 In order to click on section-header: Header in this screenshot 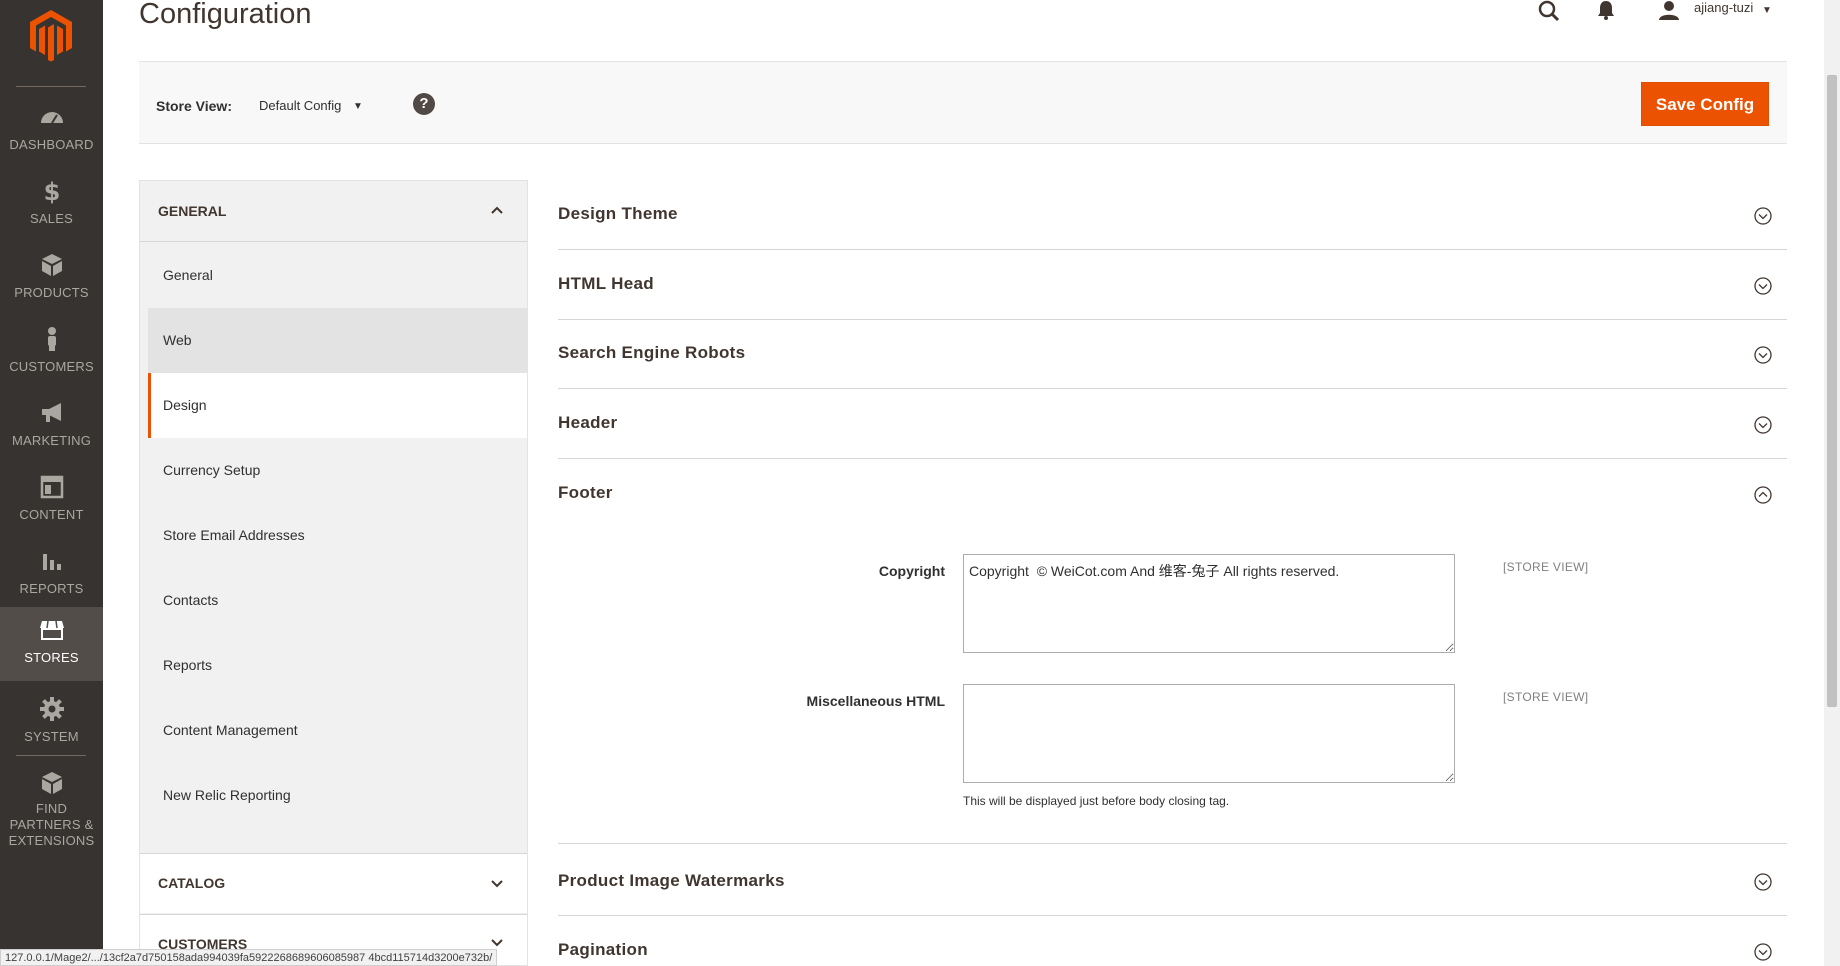, I will do `click(1172, 424)`.